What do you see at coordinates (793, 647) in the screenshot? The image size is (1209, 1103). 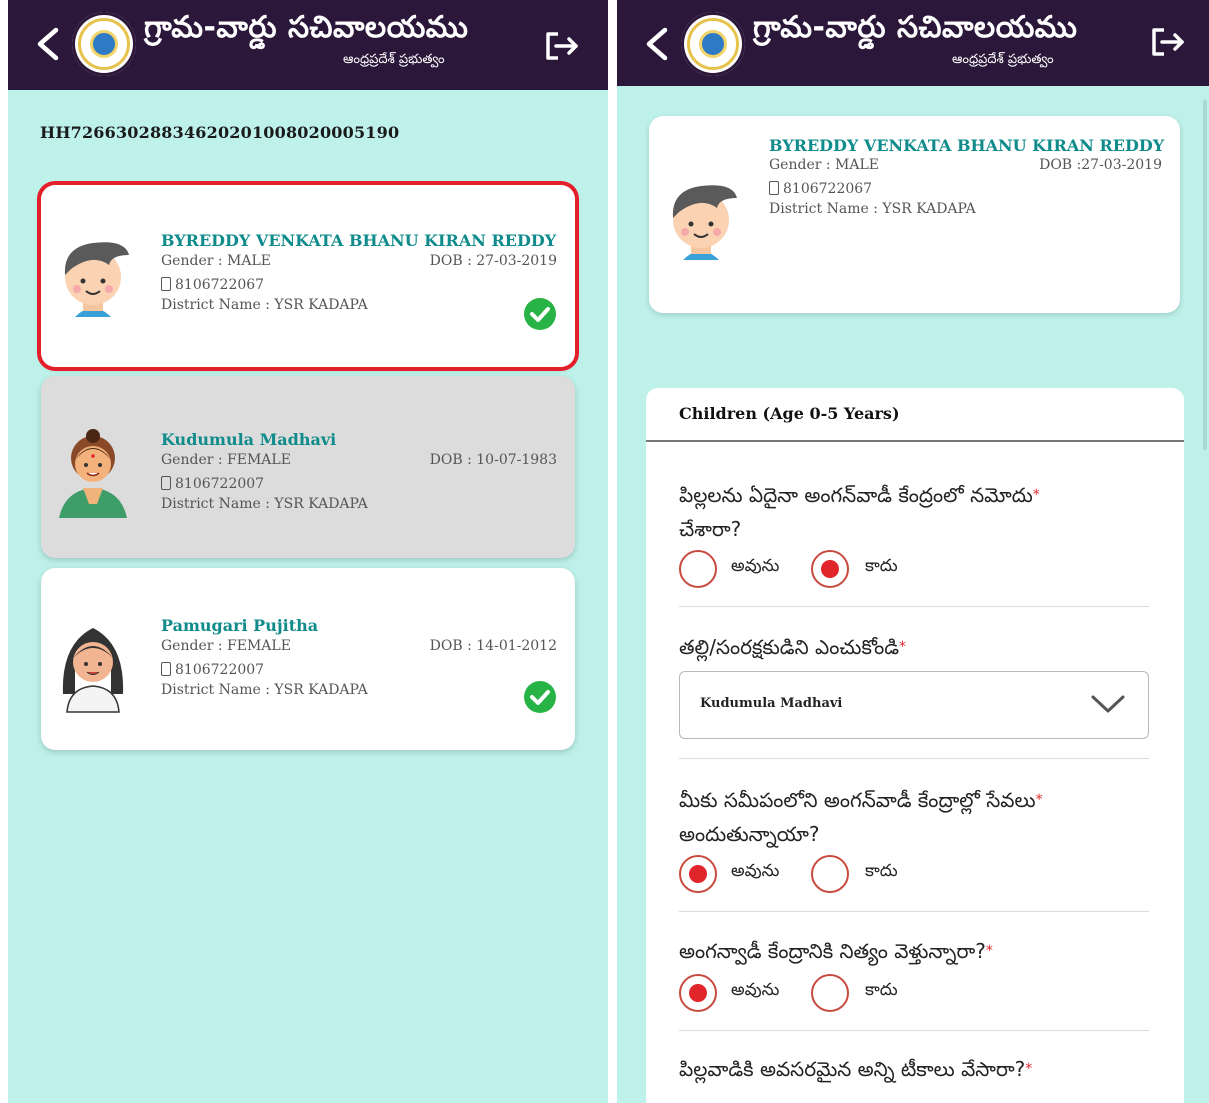 I see `question-select-guardian: తల్లి/సంరక్షకుడిని ఎంచుకోండి*` at bounding box center [793, 647].